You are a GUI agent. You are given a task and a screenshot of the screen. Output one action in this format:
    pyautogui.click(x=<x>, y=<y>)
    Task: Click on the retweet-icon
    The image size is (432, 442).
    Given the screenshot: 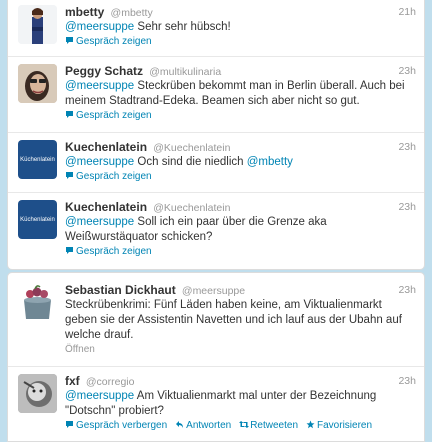 What is the action you would take?
    pyautogui.click(x=244, y=424)
    